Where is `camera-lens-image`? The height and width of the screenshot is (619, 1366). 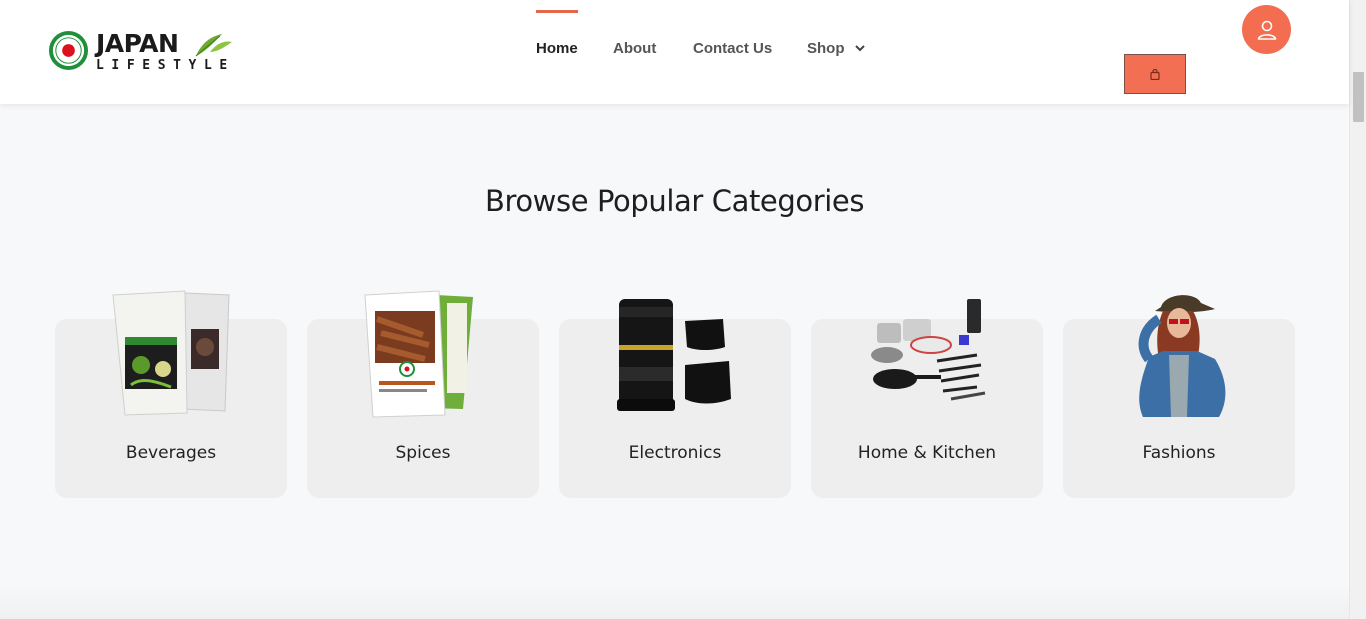 camera-lens-image is located at coordinates (674, 355).